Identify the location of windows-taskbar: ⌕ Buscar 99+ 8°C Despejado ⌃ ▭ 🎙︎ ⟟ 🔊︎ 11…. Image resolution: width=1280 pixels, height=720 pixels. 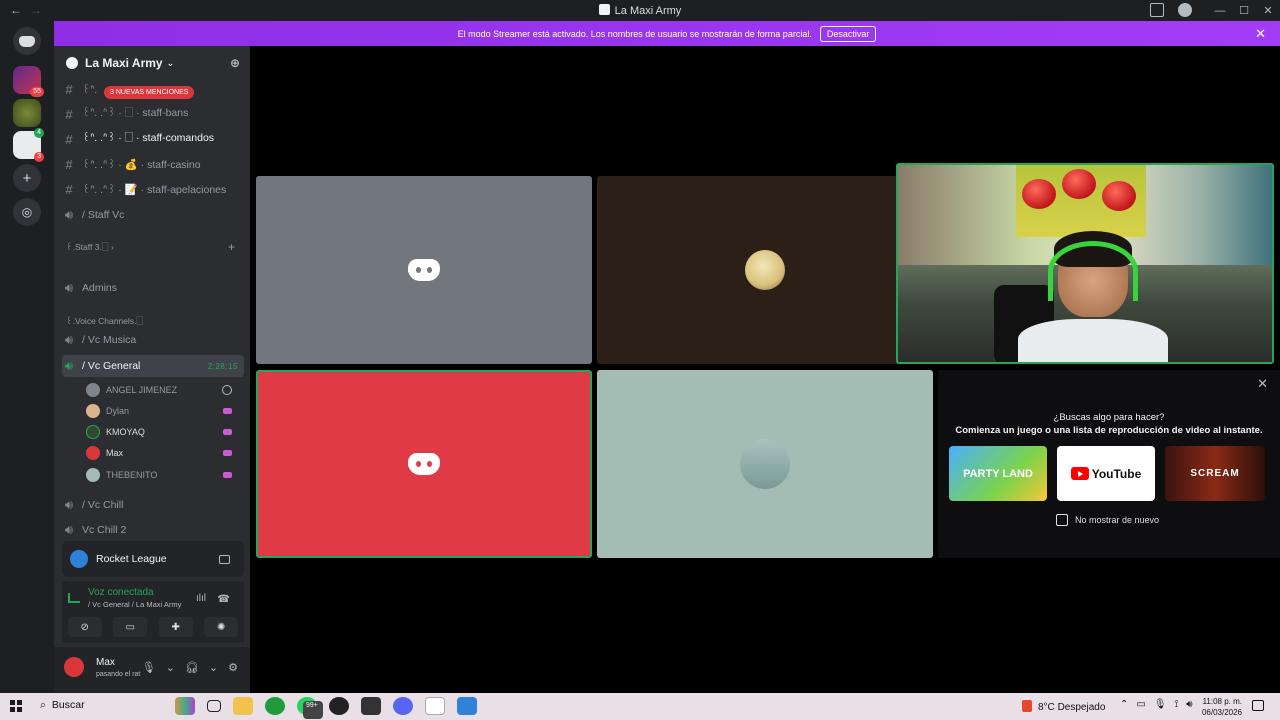
(640, 706).